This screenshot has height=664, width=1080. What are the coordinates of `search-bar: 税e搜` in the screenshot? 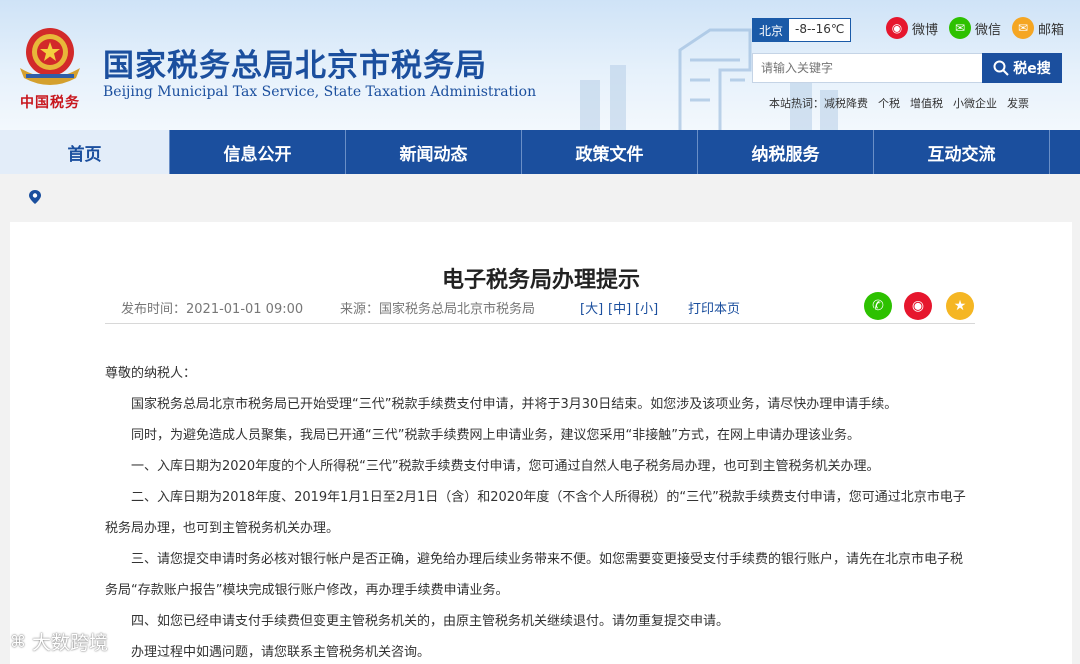 It's located at (907, 68).